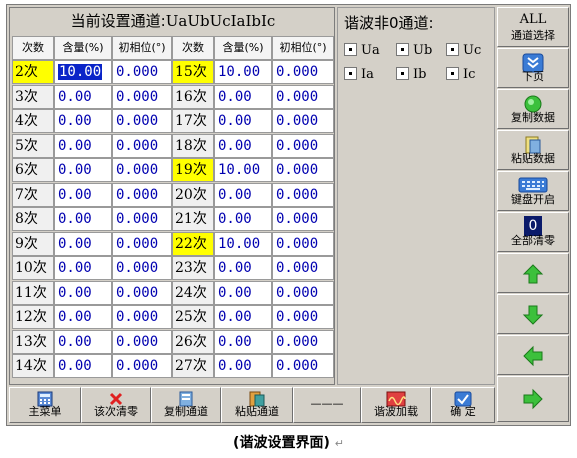  Describe the element at coordinates (362, 51) in the screenshot. I see `channel-checkbox-ua: Ua` at that location.